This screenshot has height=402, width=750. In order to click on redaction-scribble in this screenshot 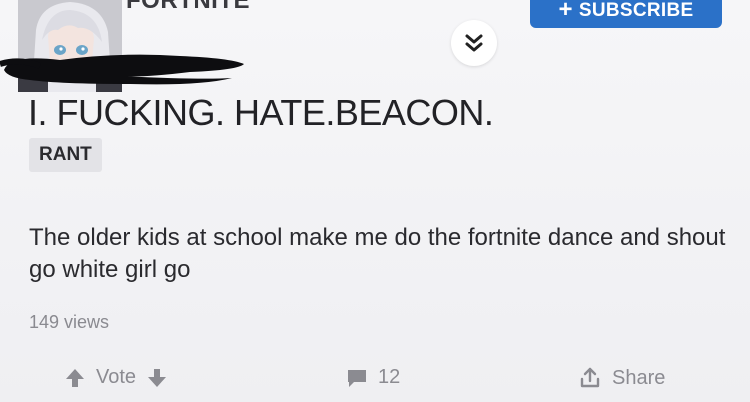, I will do `click(122, 69)`.